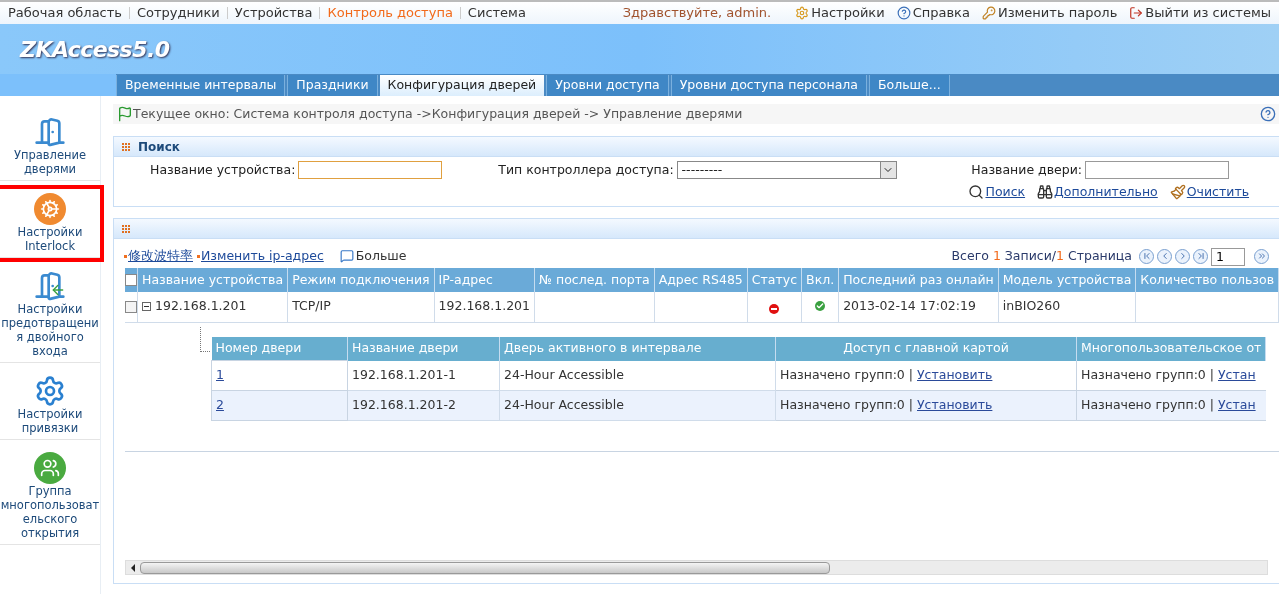 The image size is (1279, 594). Describe the element at coordinates (361, 280) in the screenshot. I see `column-header: Режим подключения` at that location.